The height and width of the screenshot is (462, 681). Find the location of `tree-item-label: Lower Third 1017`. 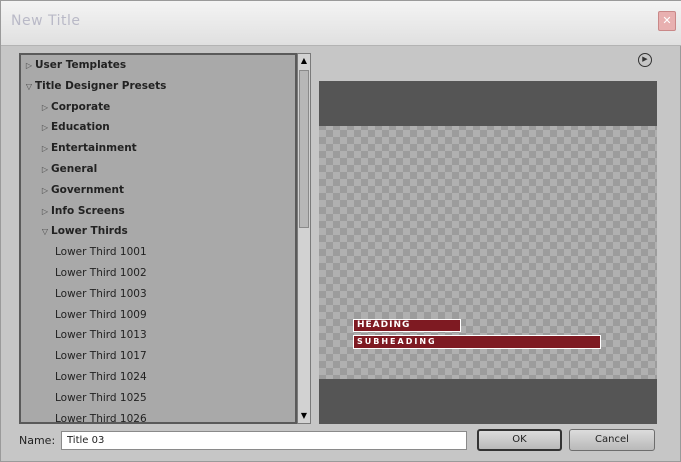

tree-item-label: Lower Third 1017 is located at coordinates (101, 356).